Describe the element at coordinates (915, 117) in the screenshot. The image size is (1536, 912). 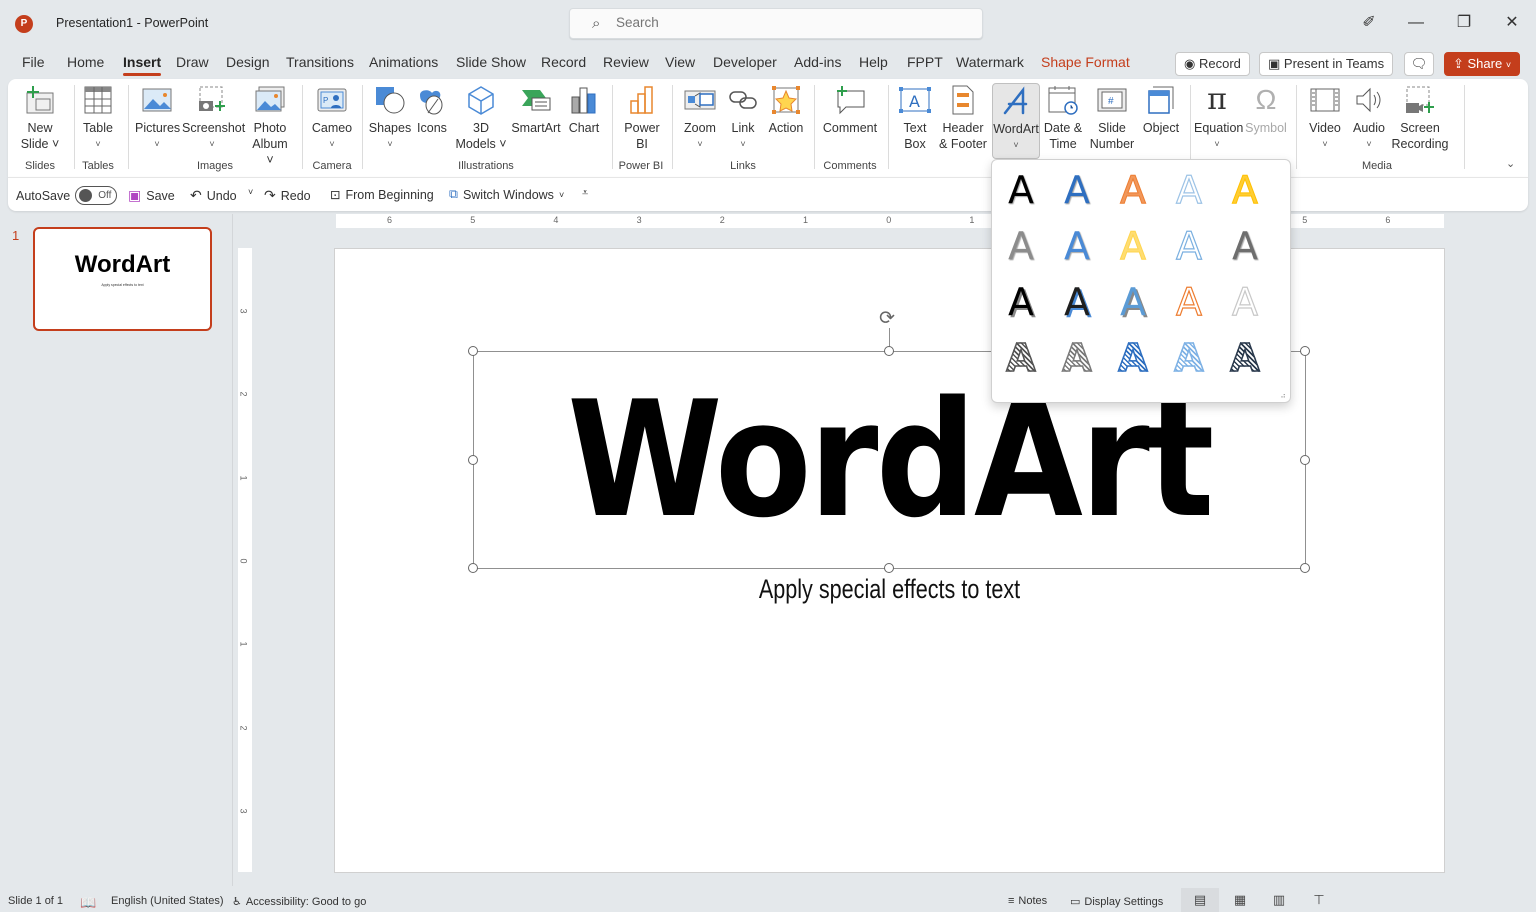
I see `text-box-button: A Text Box` at that location.